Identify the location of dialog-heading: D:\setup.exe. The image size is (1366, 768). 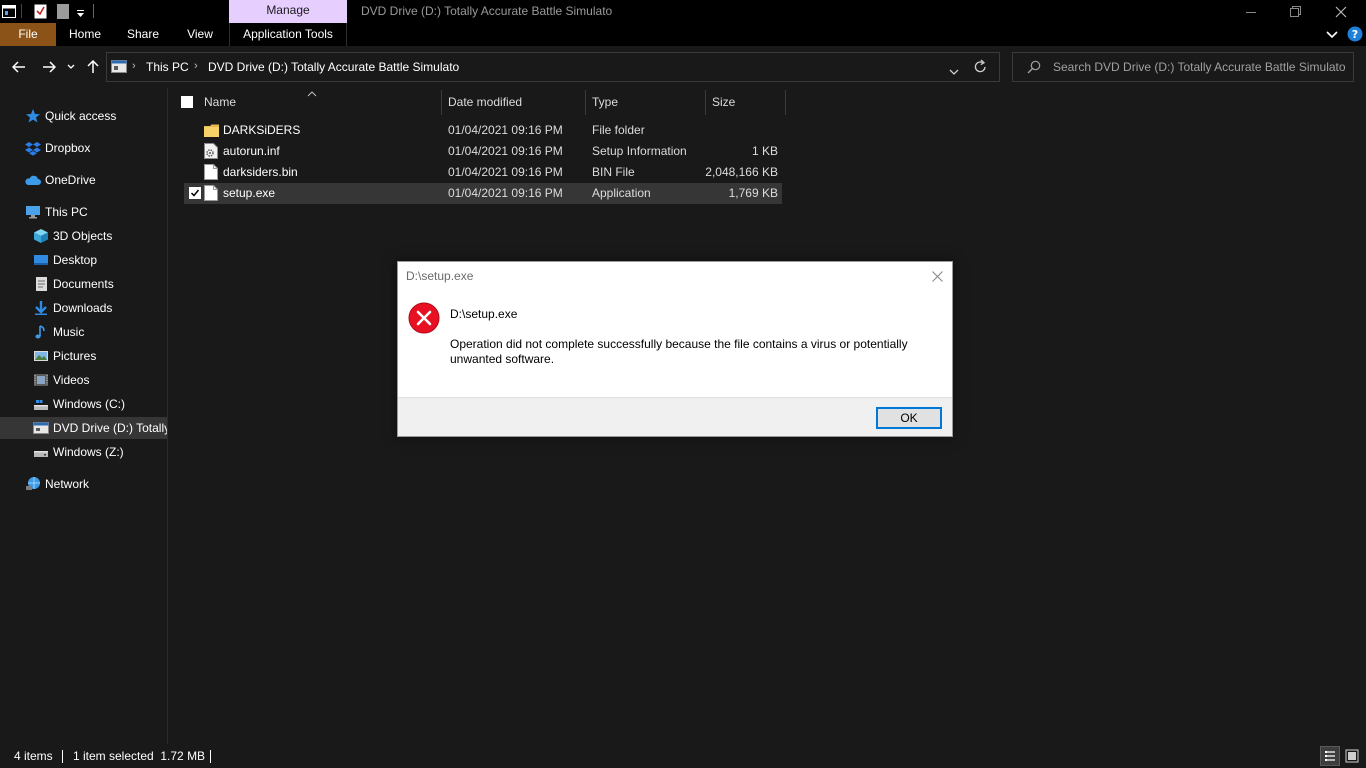
(484, 314).